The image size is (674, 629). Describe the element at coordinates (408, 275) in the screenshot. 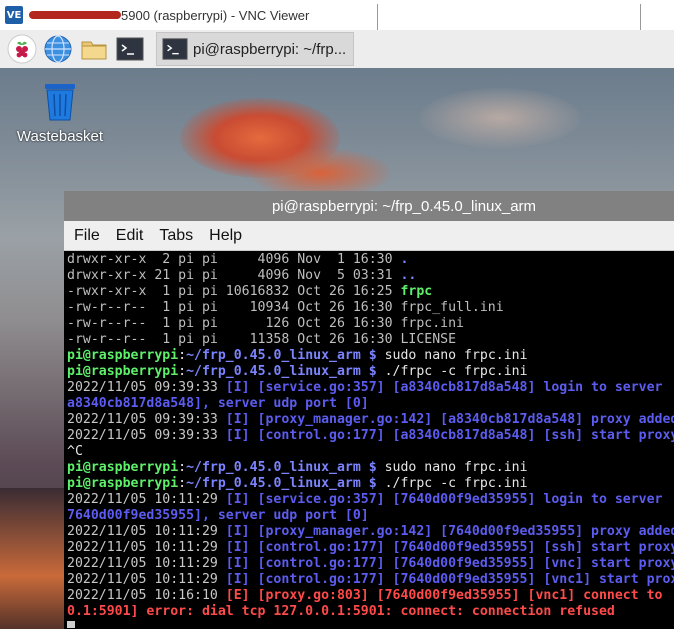

I see `terminal-text-segment: ..` at that location.